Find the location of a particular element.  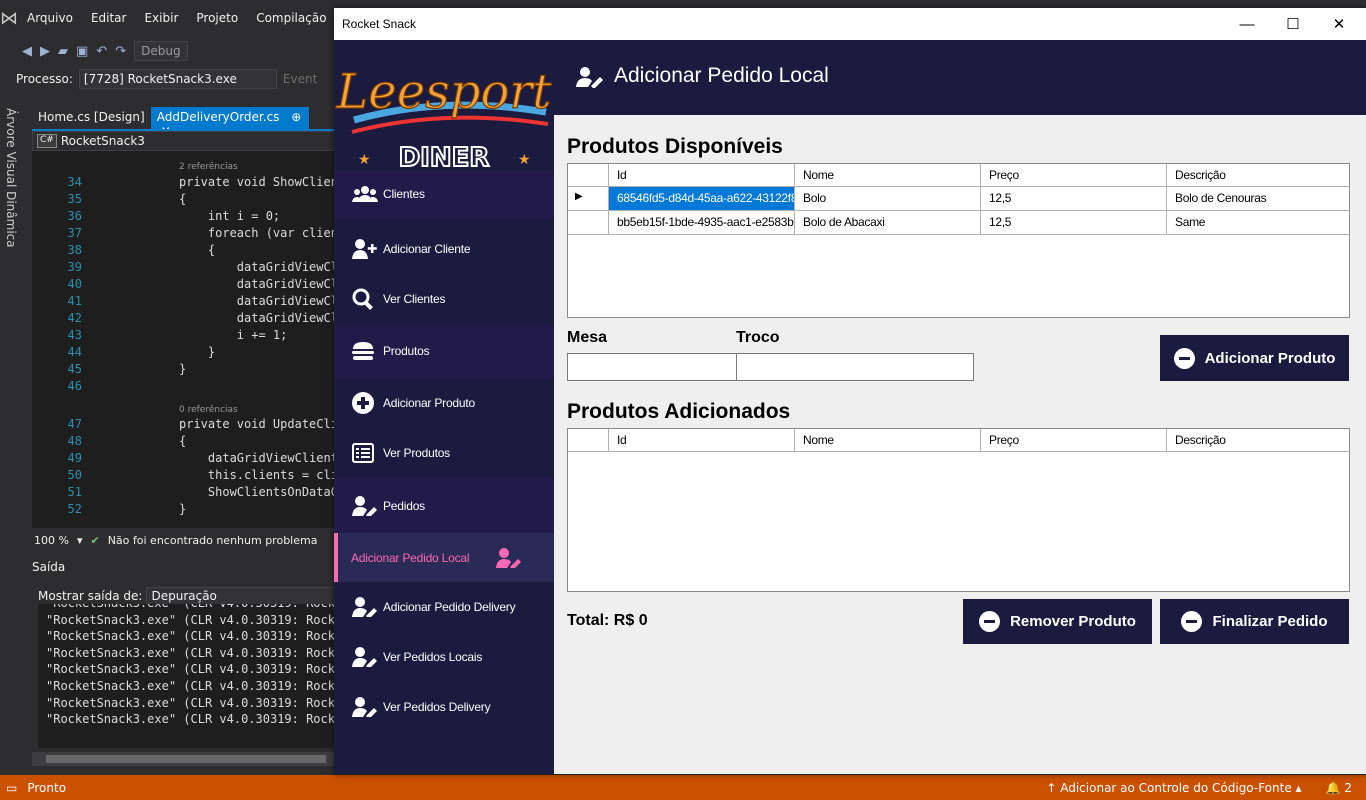

forward-icon: ▶ is located at coordinates (45, 51).